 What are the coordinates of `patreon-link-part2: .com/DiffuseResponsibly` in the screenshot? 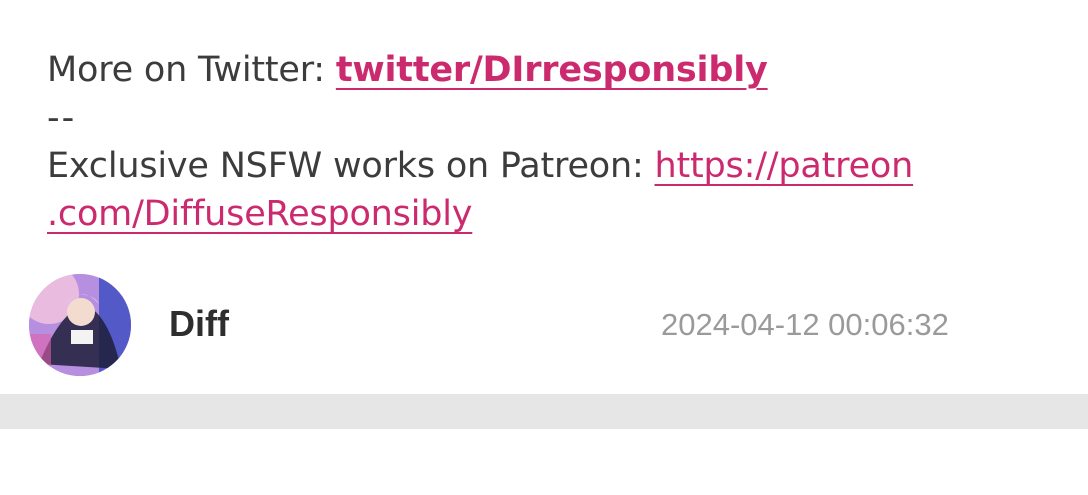 It's located at (259, 214).